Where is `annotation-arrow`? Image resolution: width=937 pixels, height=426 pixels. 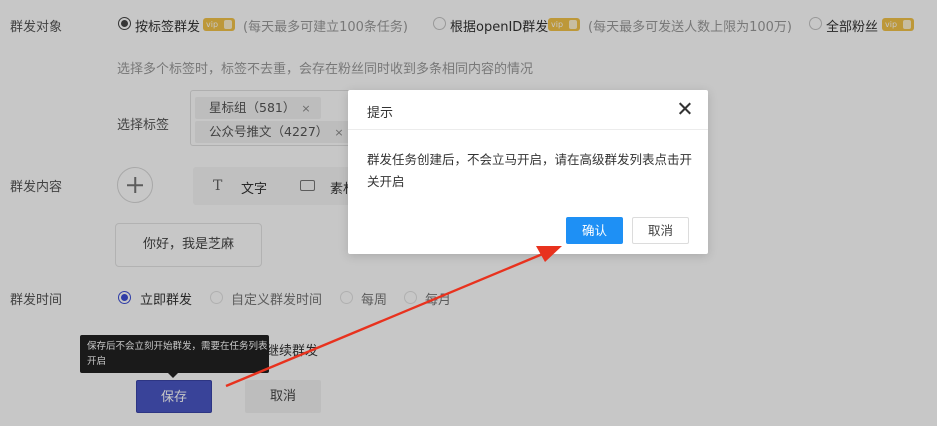
annotation-arrow is located at coordinates (393, 317).